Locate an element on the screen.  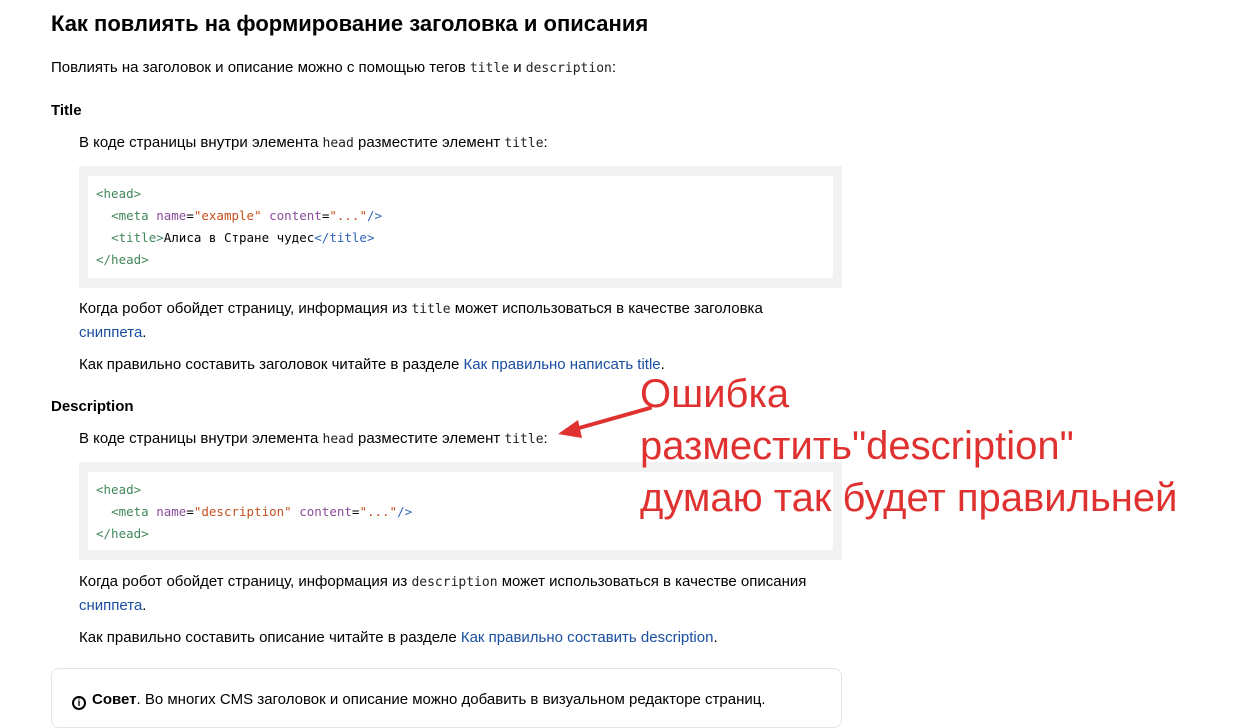
title-instr-after: : is located at coordinates (545, 142).